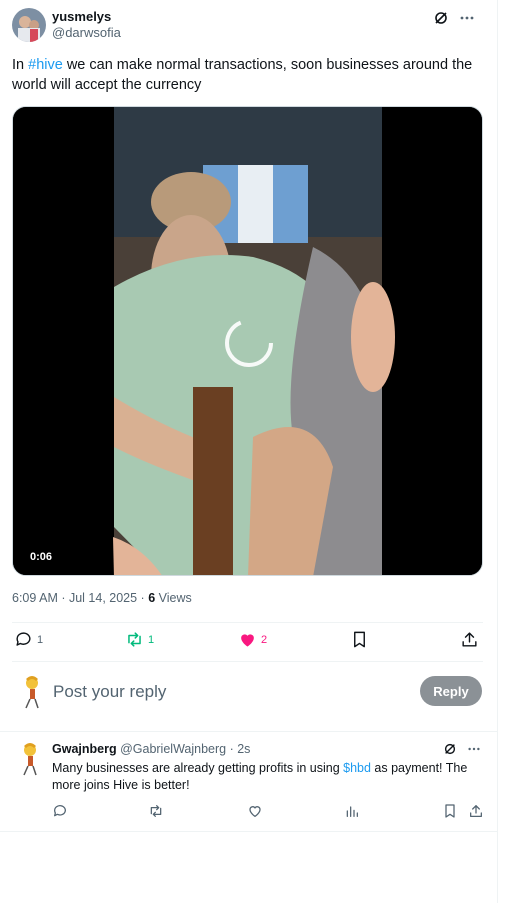 This screenshot has height=903, width=521. Describe the element at coordinates (173, 749) in the screenshot. I see `comment-author-handle: @GabrielWajnberg` at that location.